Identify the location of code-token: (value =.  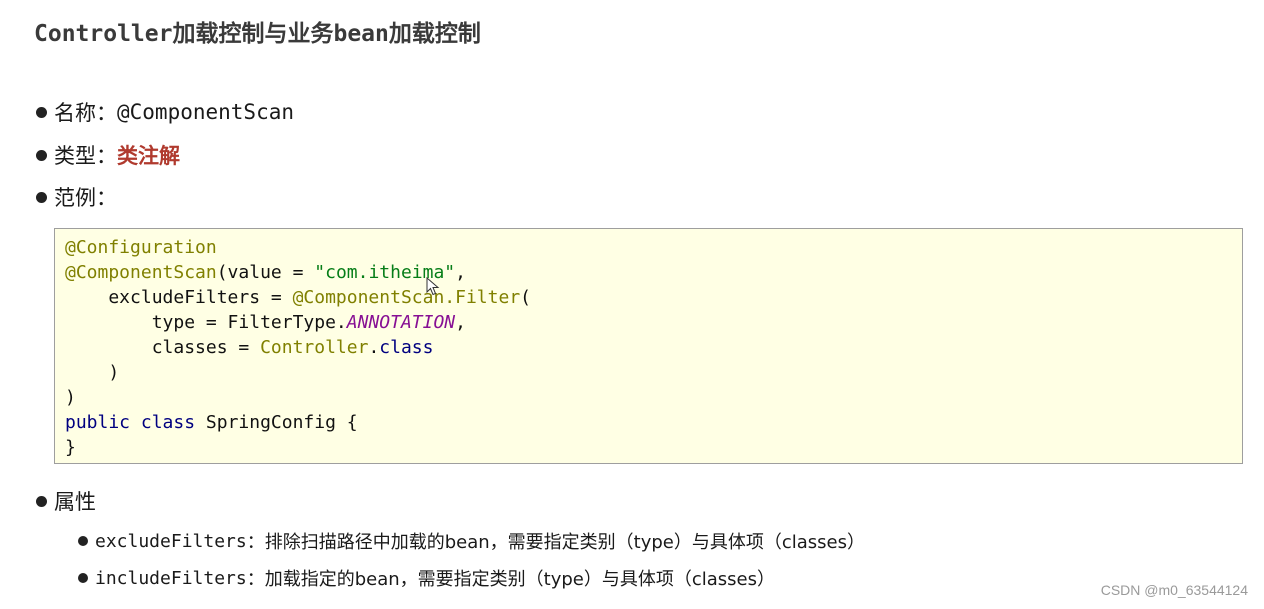
(265, 272).